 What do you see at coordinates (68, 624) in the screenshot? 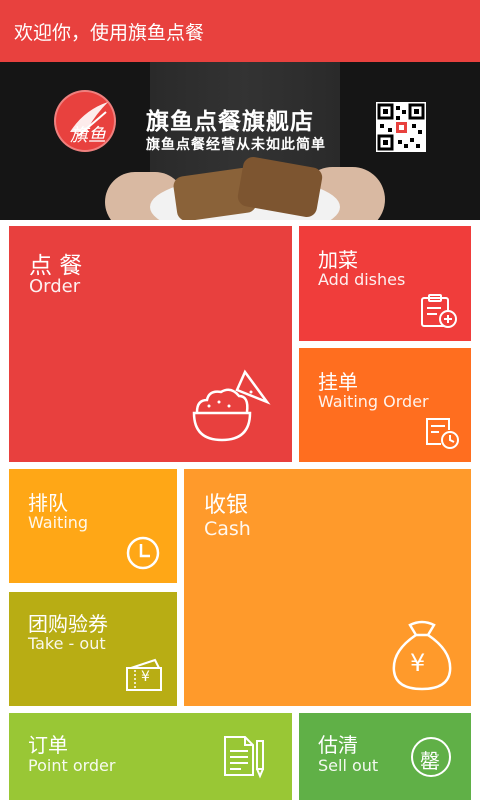
I see `tile-group-buy-title: 团购验券` at bounding box center [68, 624].